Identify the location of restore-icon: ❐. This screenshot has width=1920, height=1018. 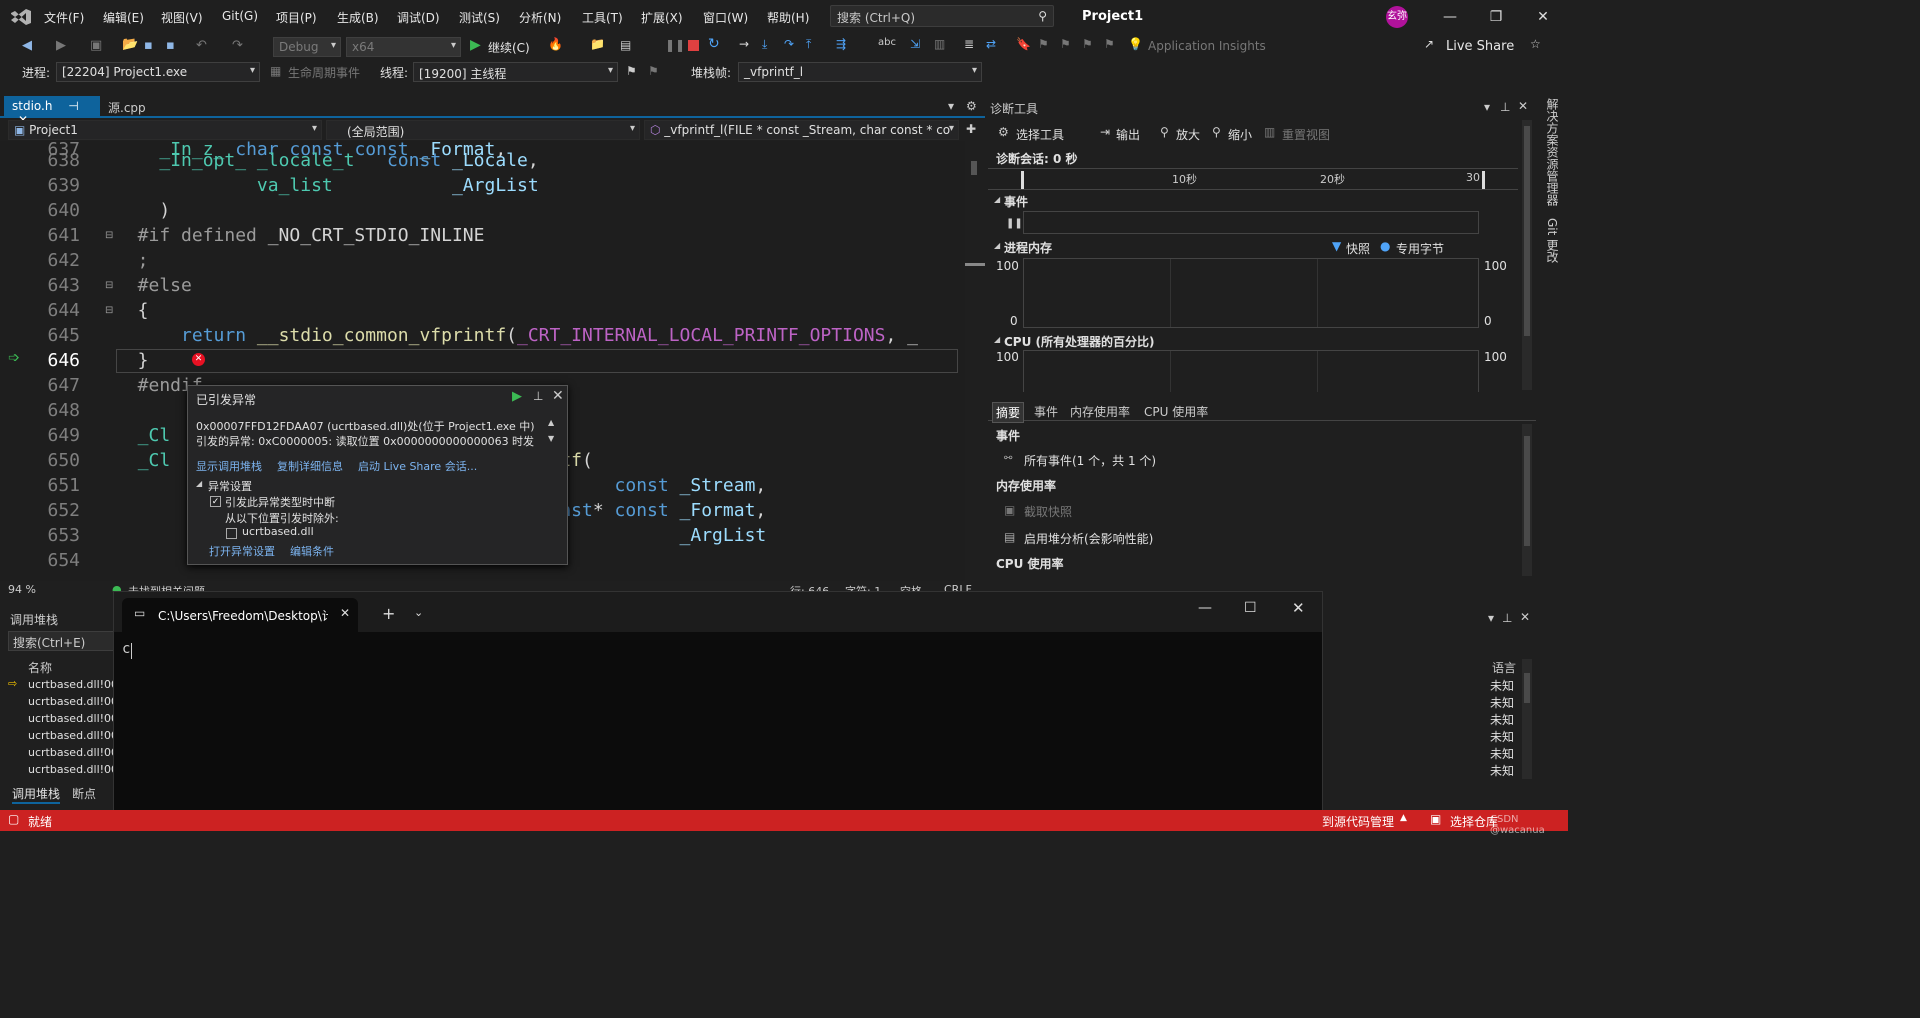
(1496, 17).